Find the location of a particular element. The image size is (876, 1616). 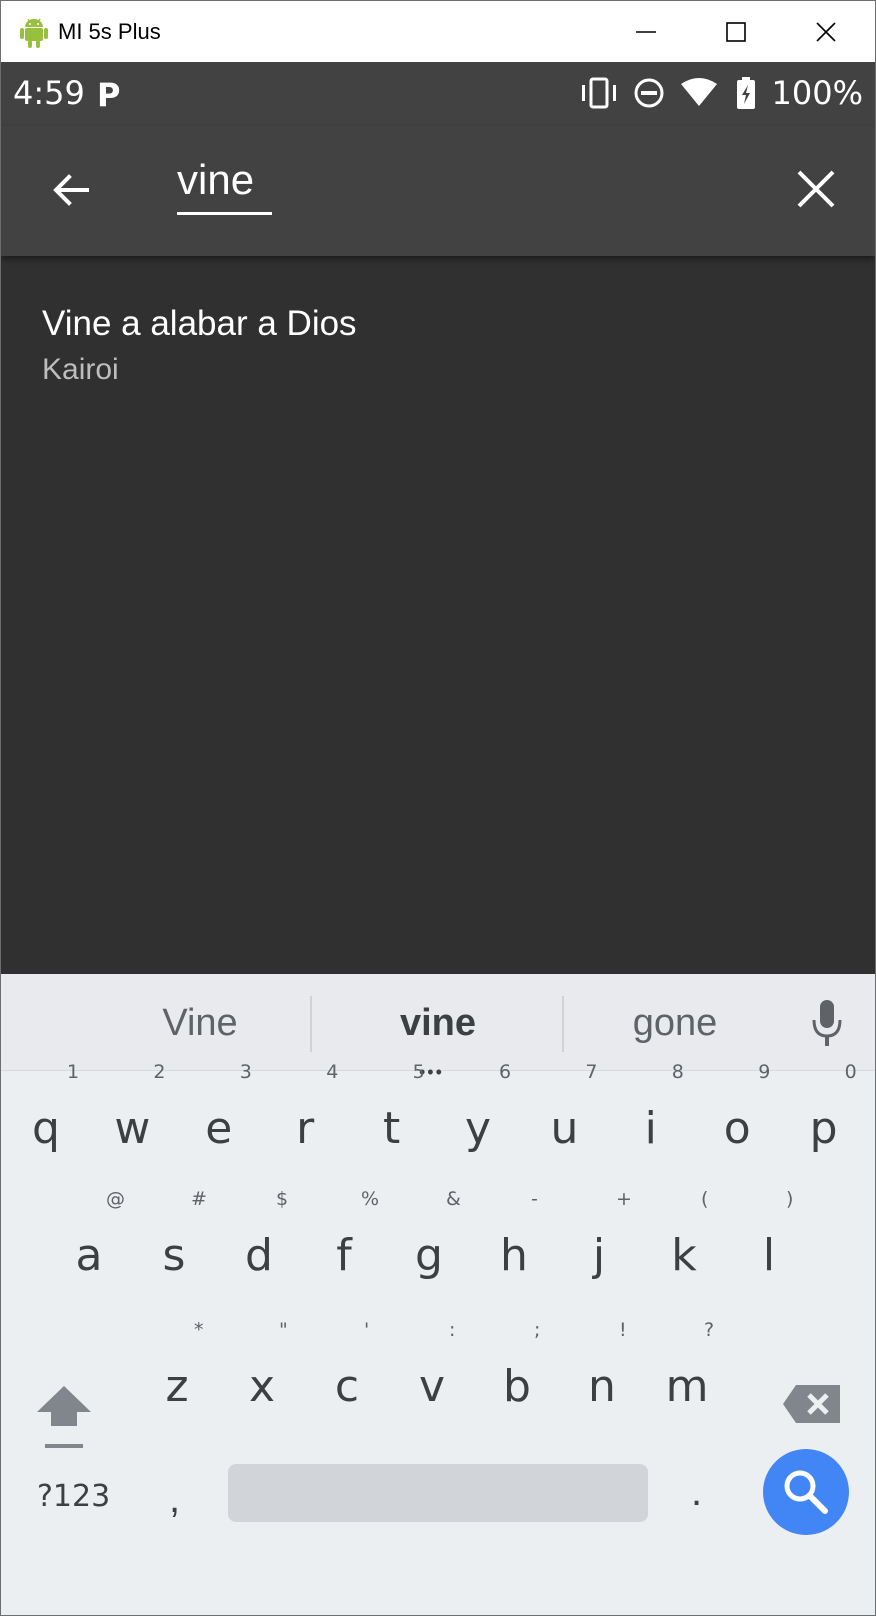

key-a: a @ is located at coordinates (89, 1246).